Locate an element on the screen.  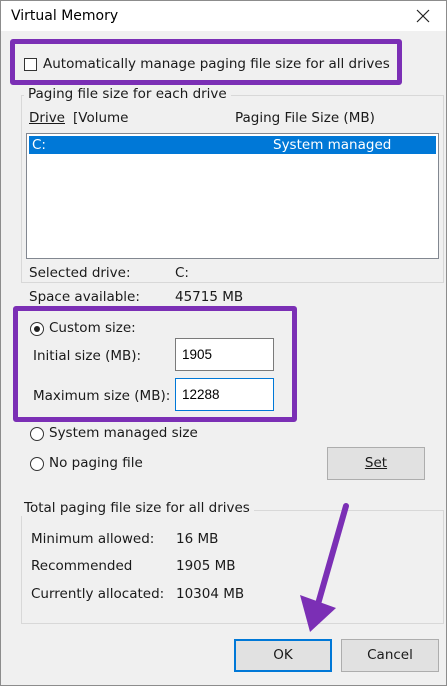
total-group-title: Total paging file size for all drives is located at coordinates (137, 508).